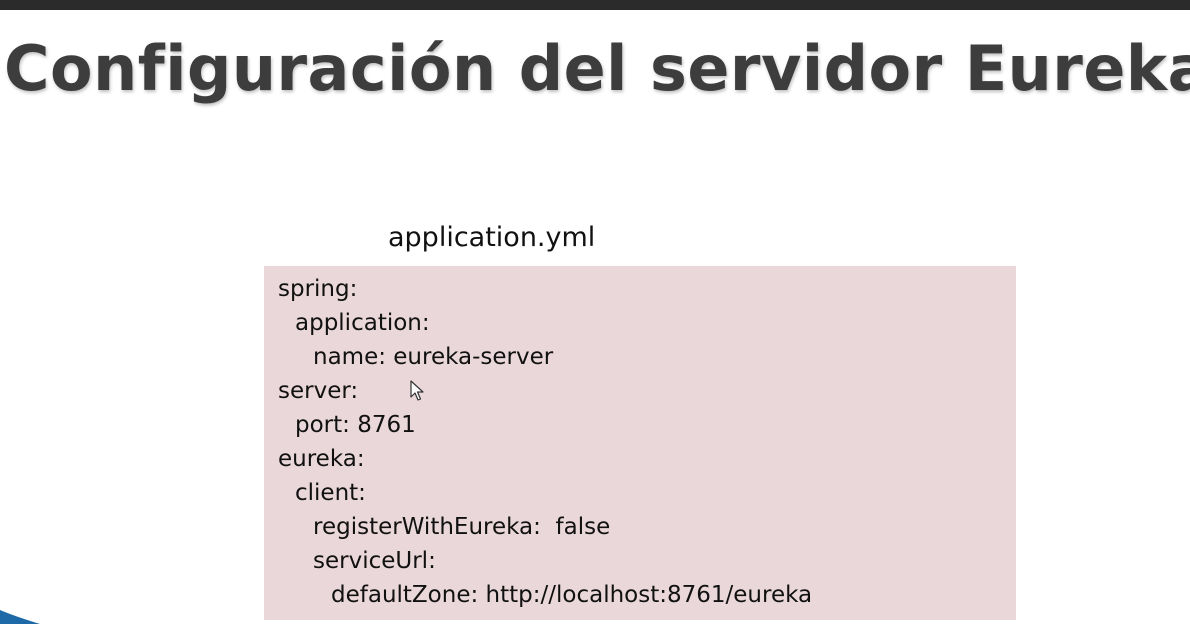 The image size is (1190, 624). I want to click on mouse-pointer-icon, so click(417, 390).